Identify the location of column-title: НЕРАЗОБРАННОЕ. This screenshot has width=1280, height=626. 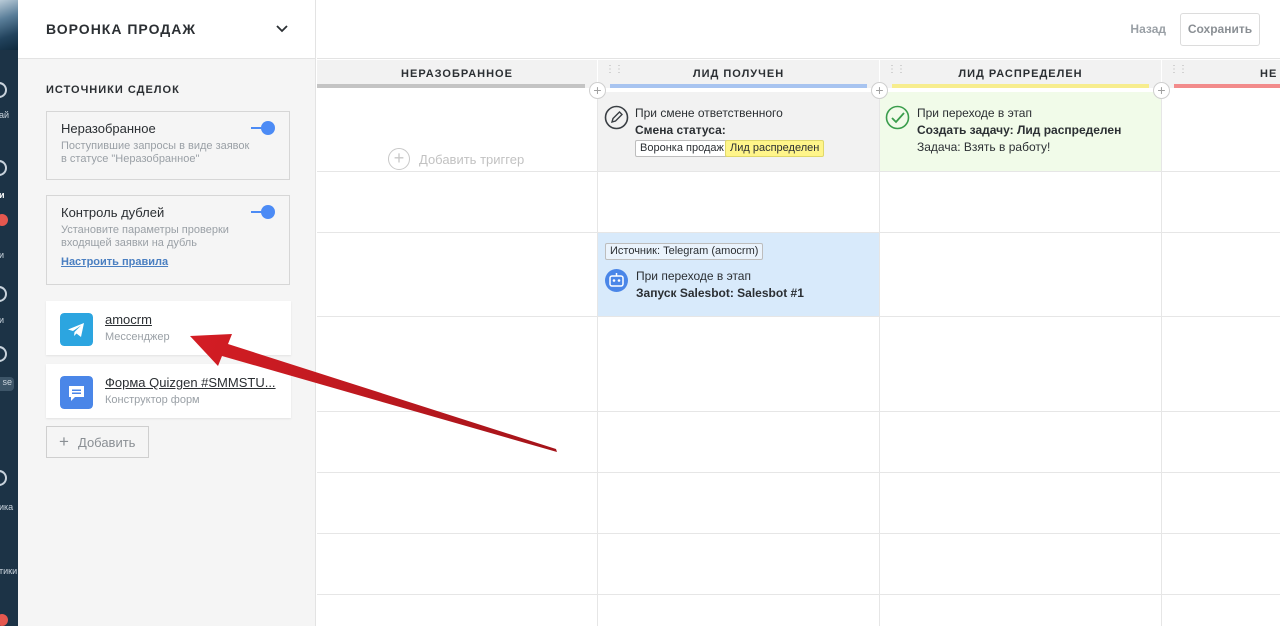
(457, 74).